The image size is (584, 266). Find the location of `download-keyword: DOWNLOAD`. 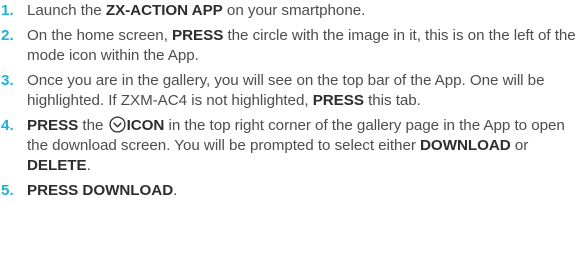

download-keyword: DOWNLOAD is located at coordinates (465, 145).